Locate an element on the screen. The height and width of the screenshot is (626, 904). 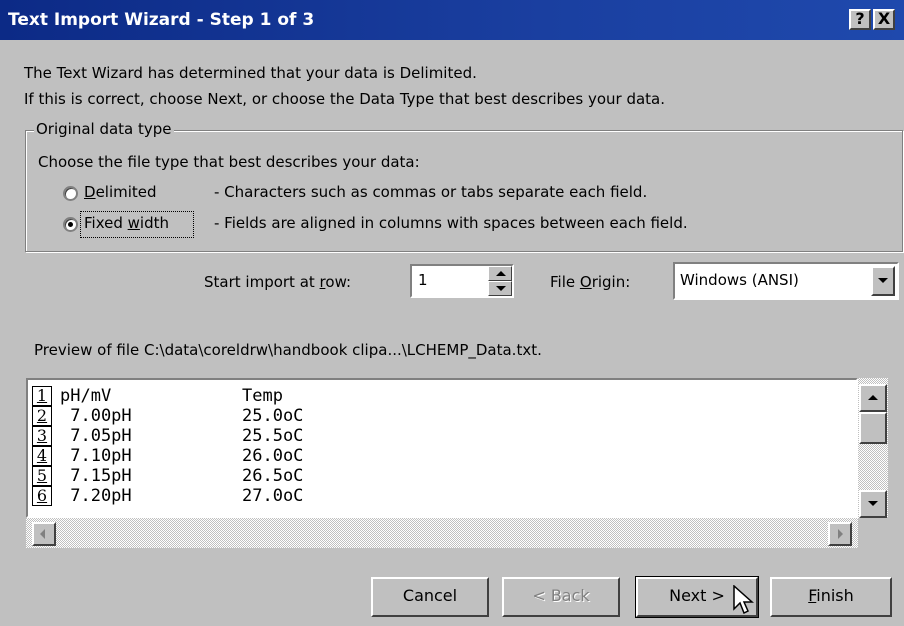
start-row-label: Start import at row: is located at coordinates (278, 282).